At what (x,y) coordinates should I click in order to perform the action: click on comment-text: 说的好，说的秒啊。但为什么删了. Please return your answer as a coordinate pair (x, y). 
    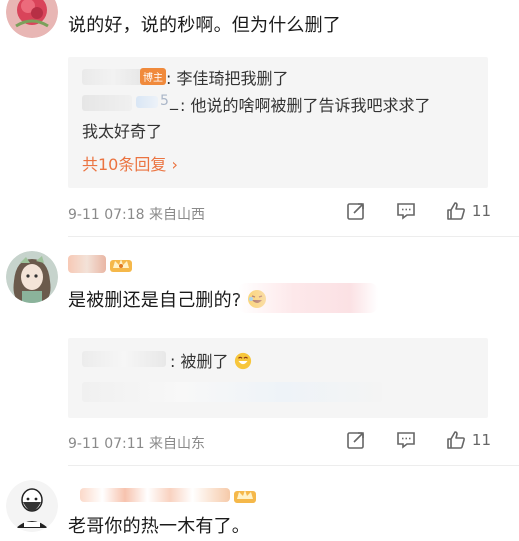
    Looking at the image, I should click on (204, 25).